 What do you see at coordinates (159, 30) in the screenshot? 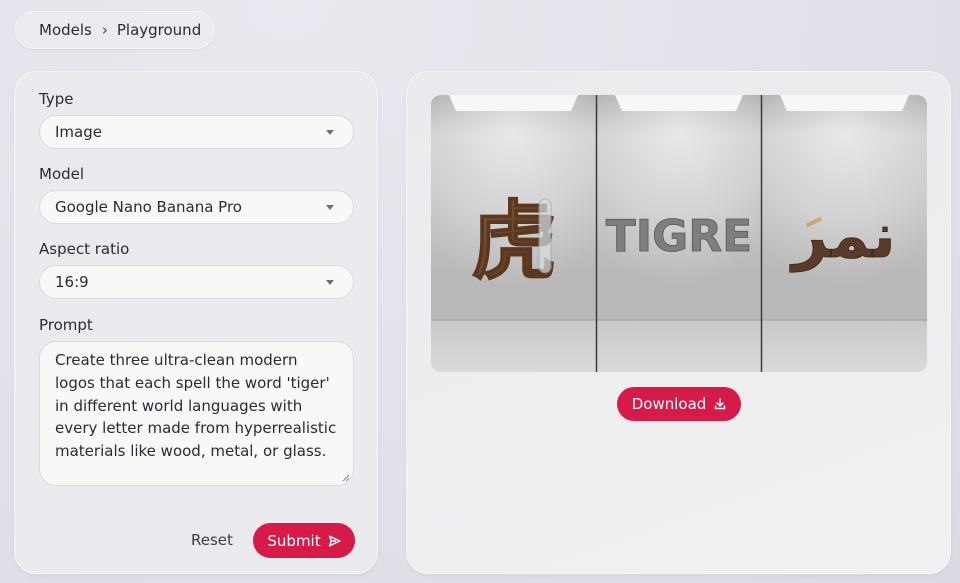
I see `breadcrumb-current: Playground` at bounding box center [159, 30].